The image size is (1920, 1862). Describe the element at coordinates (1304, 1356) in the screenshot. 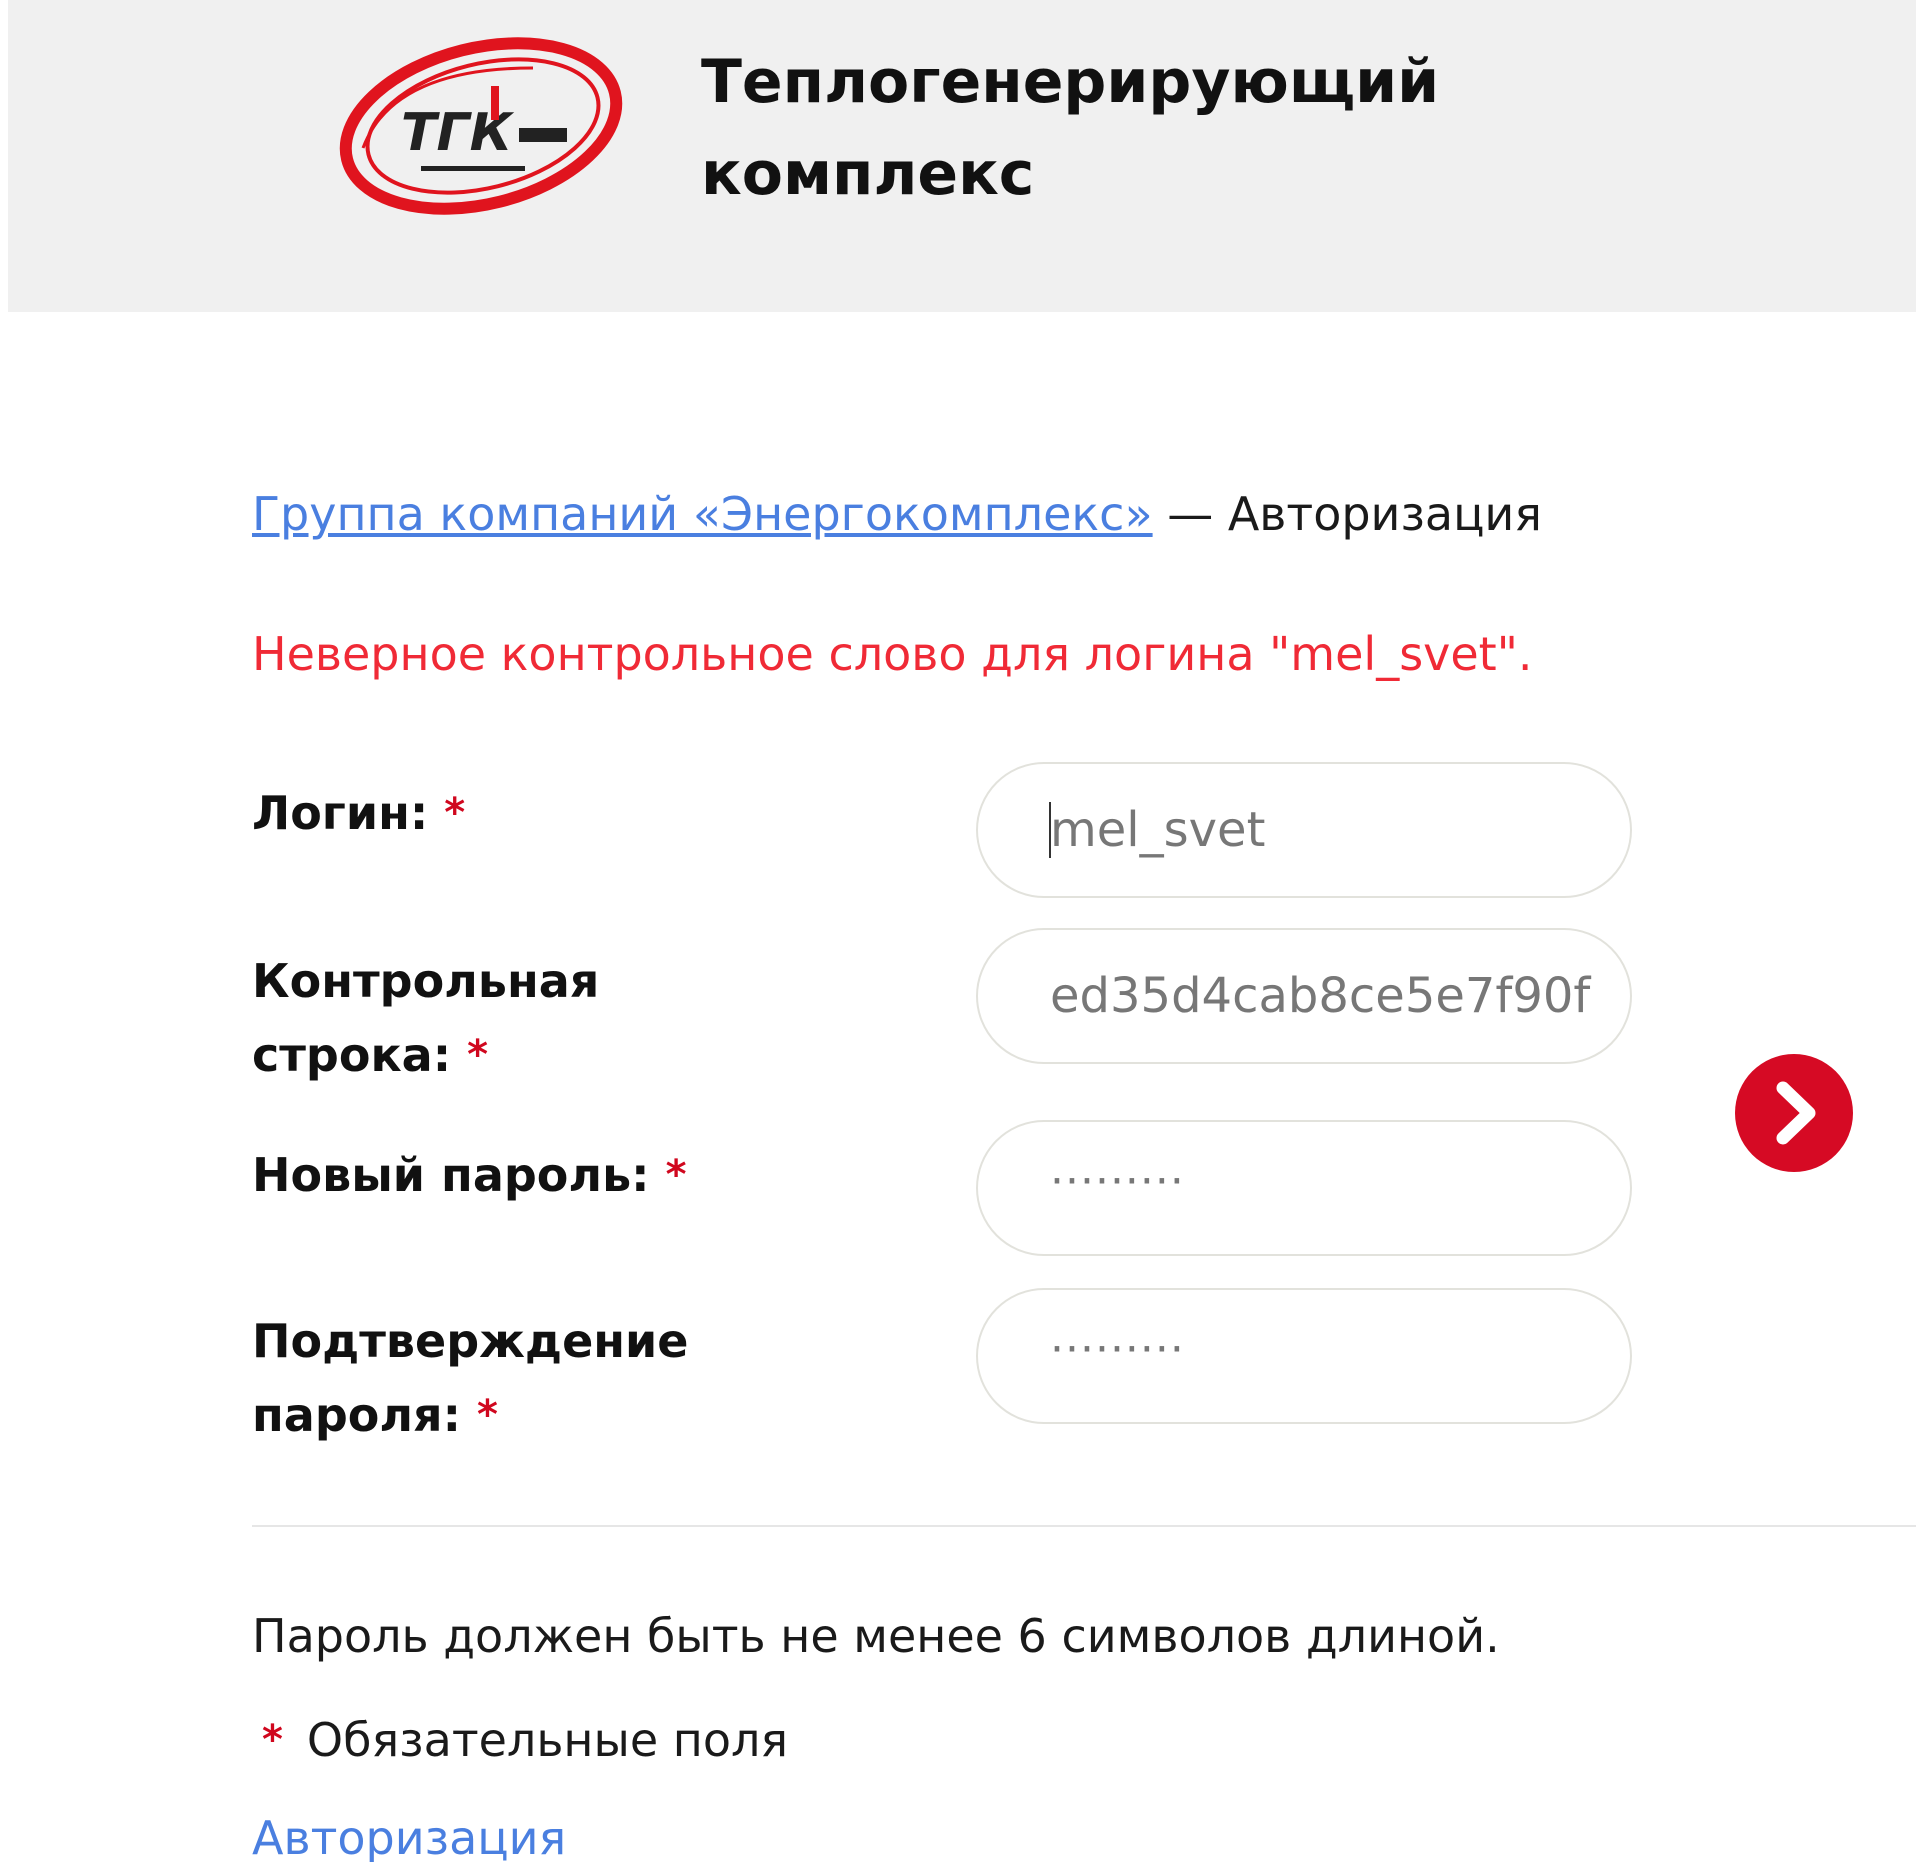

I see `confirm-password-field: ·········` at that location.